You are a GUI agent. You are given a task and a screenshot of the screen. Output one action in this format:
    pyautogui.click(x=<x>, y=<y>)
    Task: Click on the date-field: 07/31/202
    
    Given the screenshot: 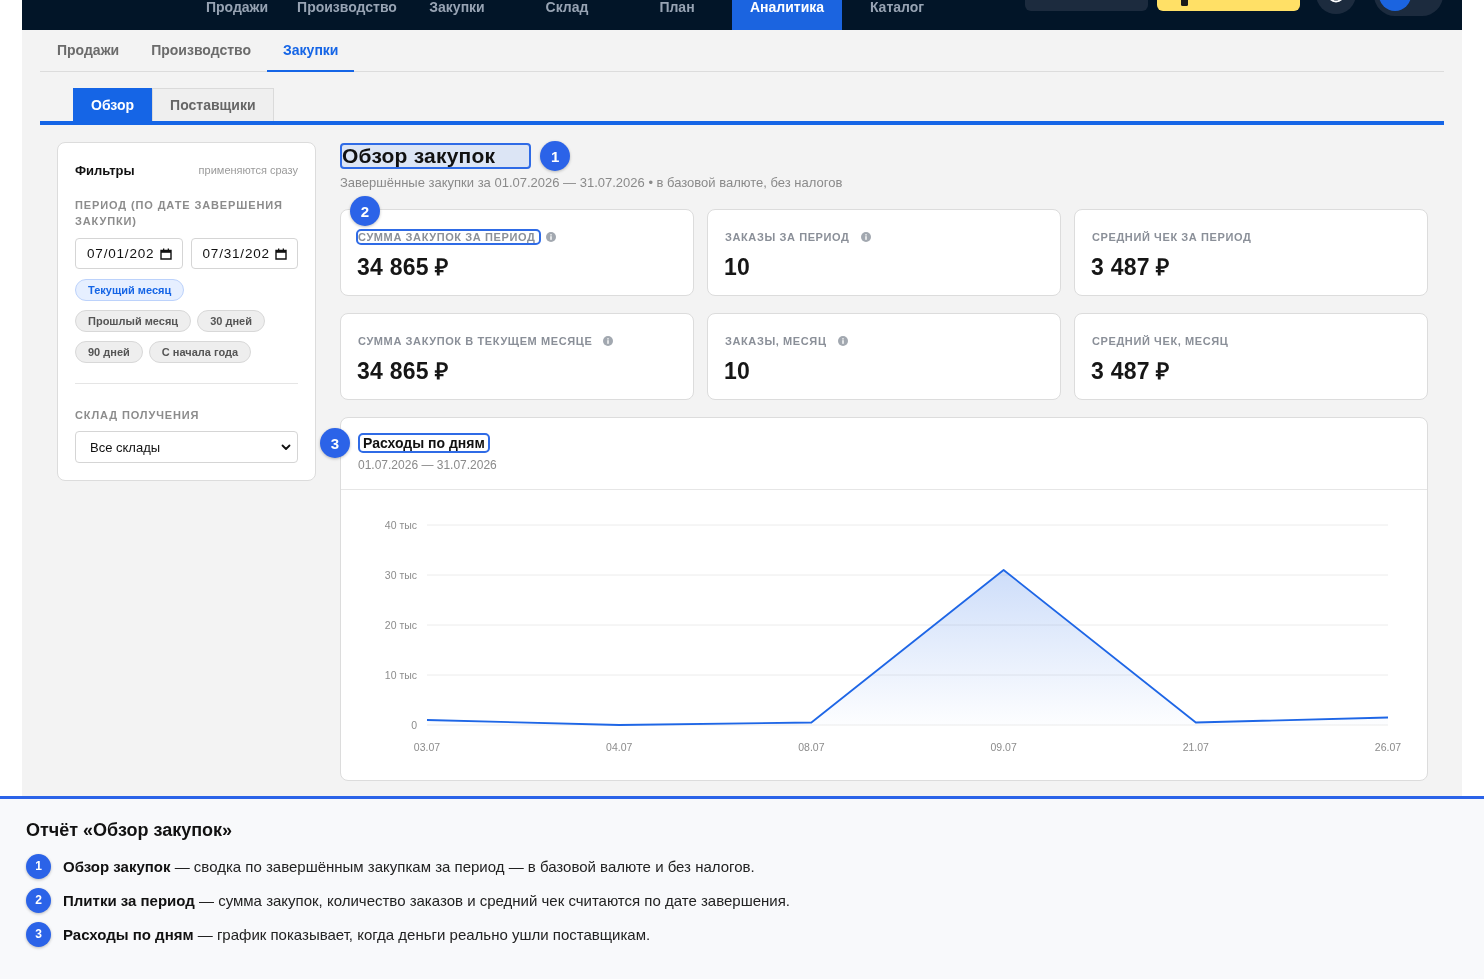 What is the action you would take?
    pyautogui.click(x=244, y=253)
    